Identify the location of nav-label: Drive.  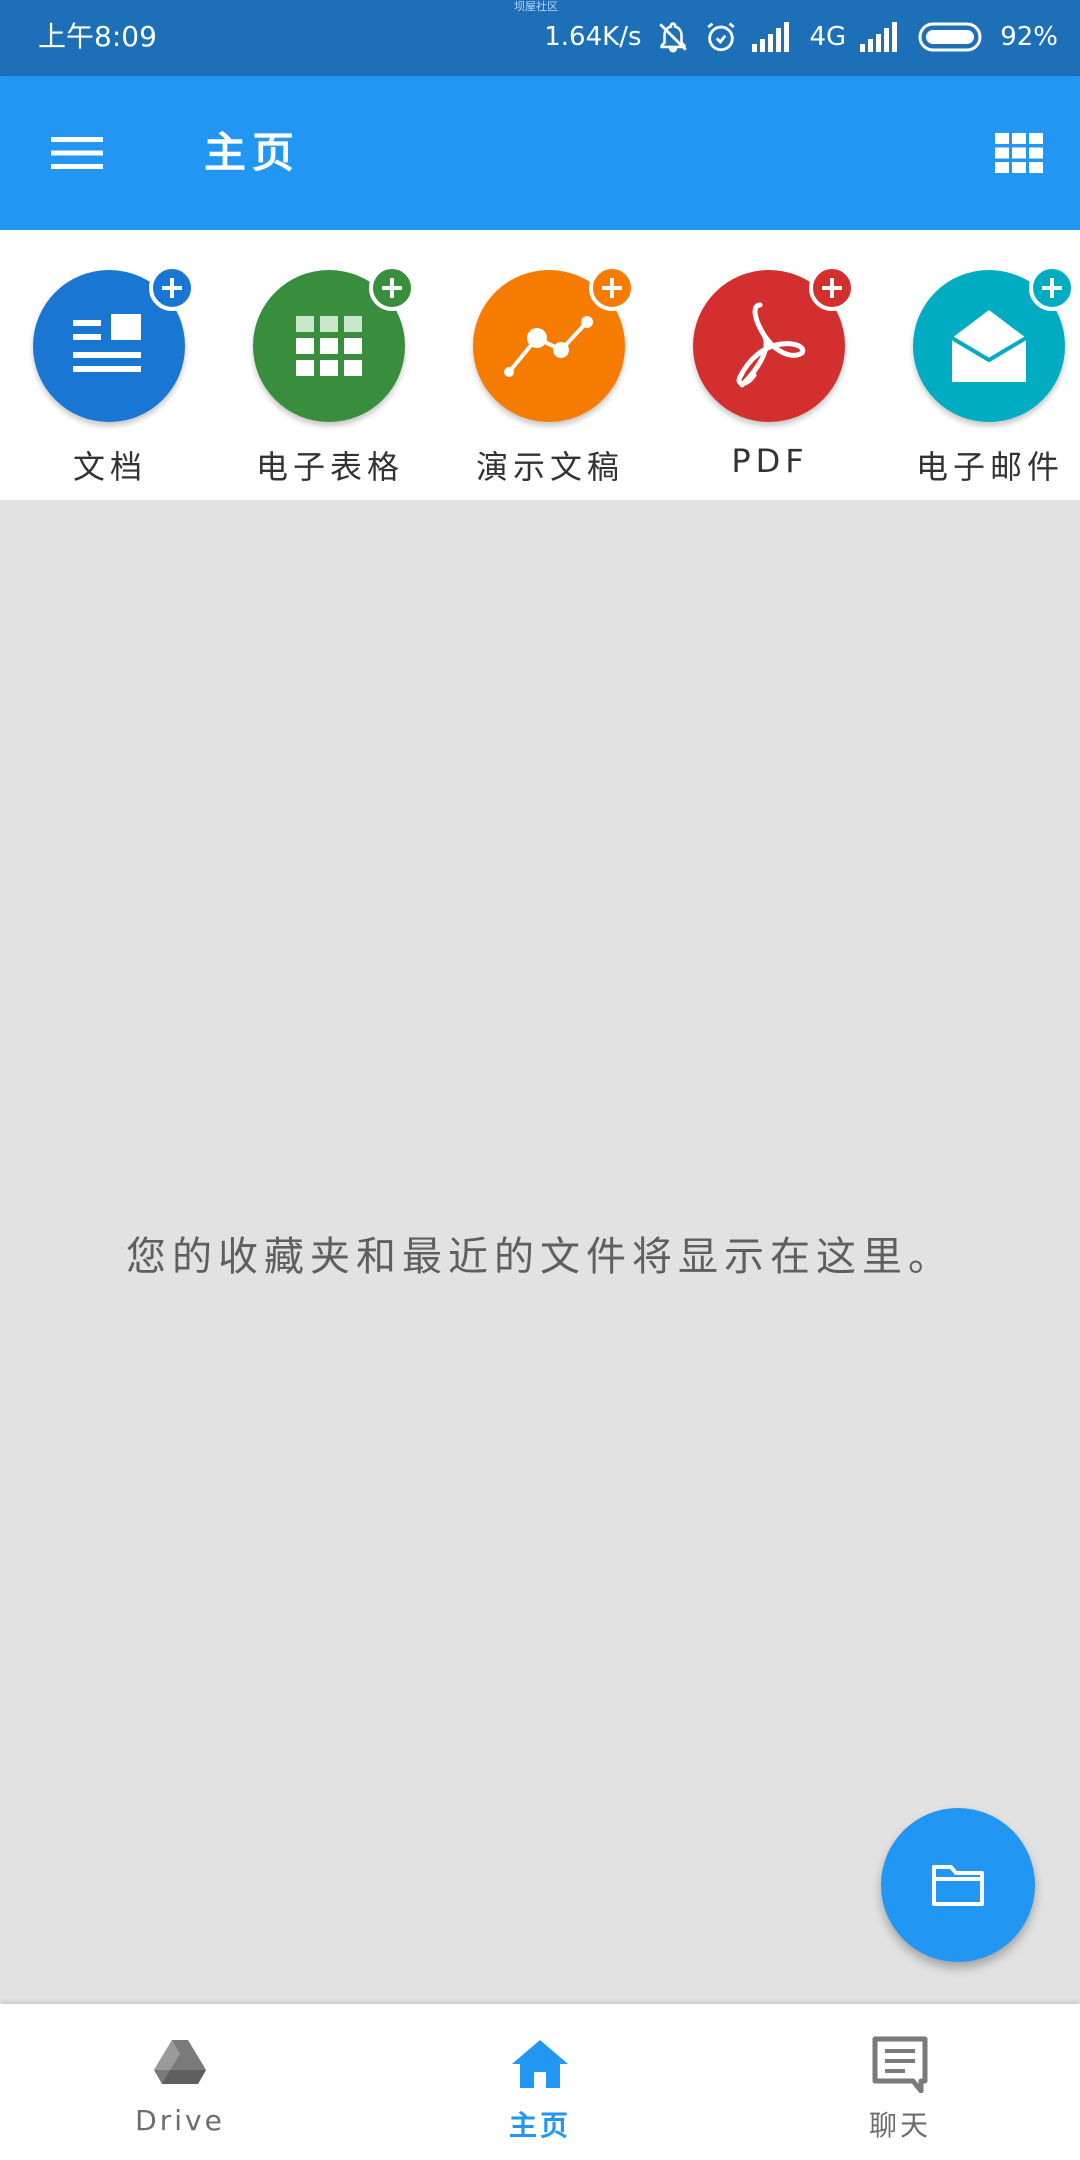
(180, 2120).